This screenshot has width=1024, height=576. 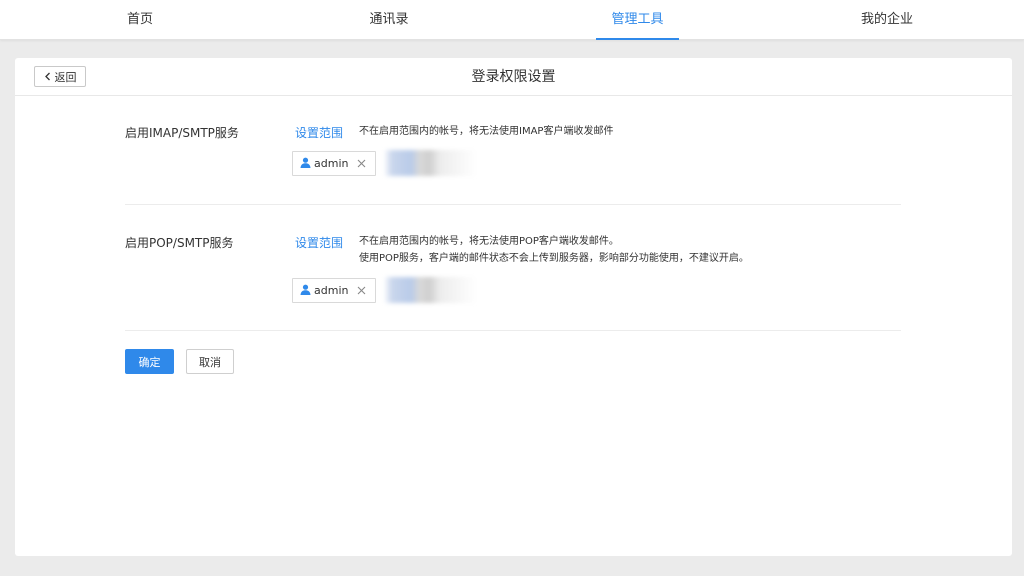 I want to click on pop-description-line1: 不在启用范围内的帐号，将无法使用POP客户端收发邮件。, so click(x=489, y=241).